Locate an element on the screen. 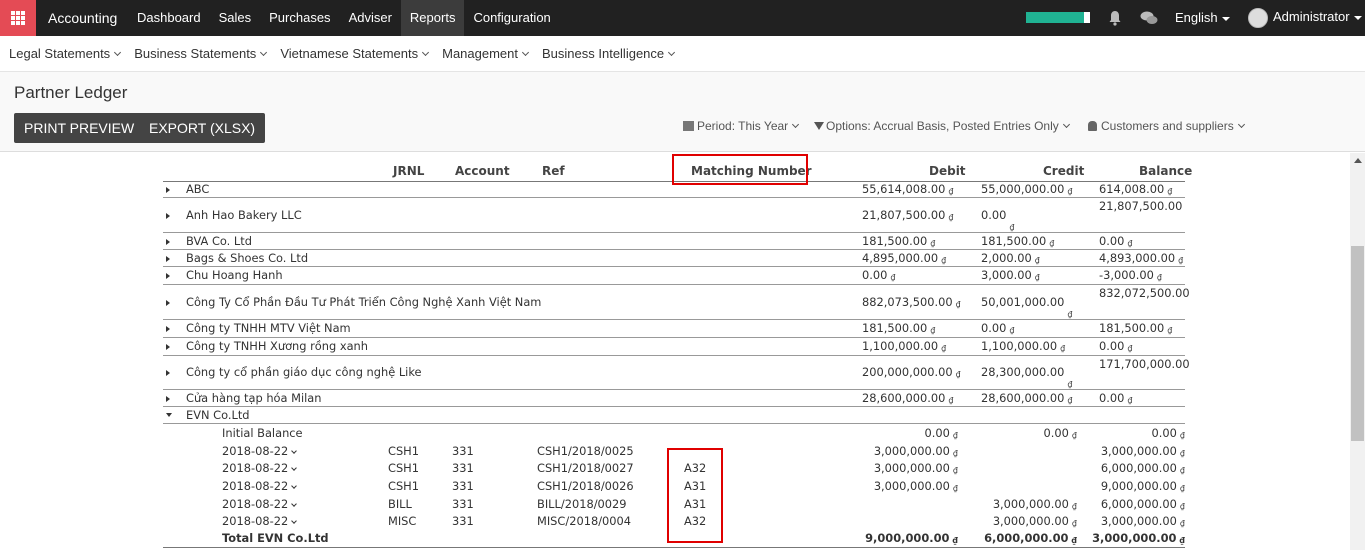  scrollbar is located at coordinates (1357, 351).